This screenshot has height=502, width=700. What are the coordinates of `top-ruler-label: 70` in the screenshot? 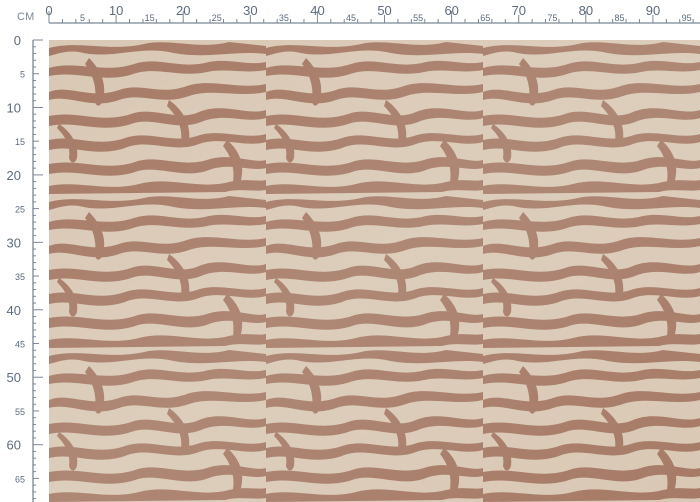 It's located at (519, 10).